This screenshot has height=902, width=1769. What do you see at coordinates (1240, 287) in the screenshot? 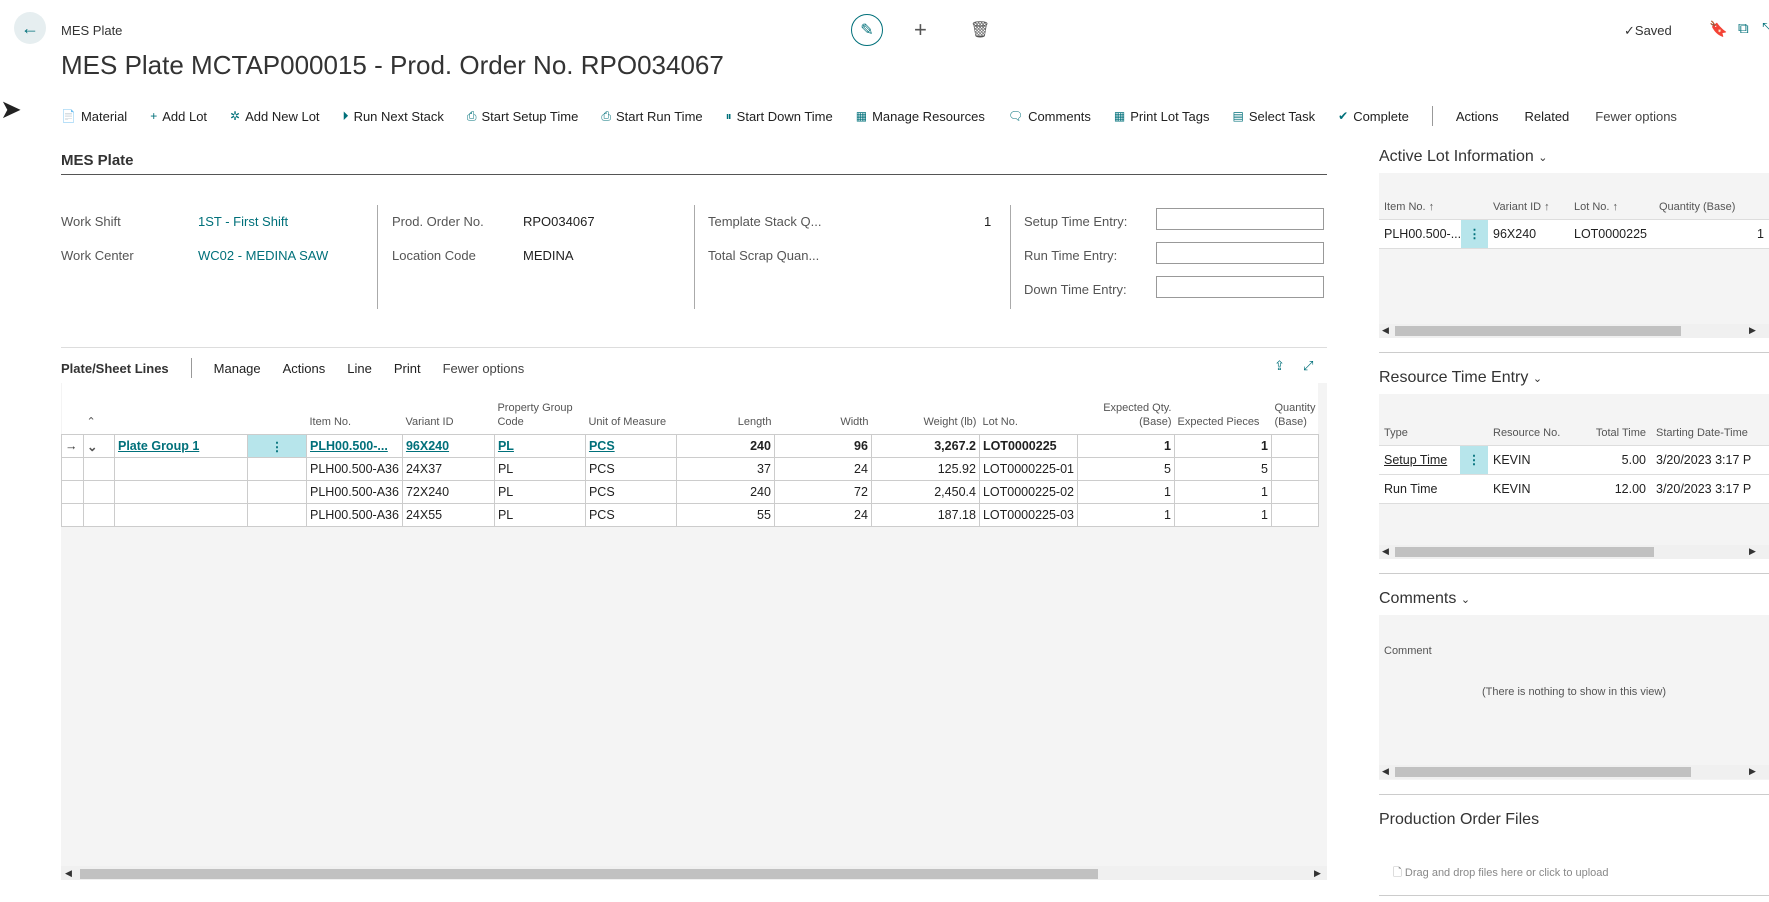
I see `down-time-entry-input` at bounding box center [1240, 287].